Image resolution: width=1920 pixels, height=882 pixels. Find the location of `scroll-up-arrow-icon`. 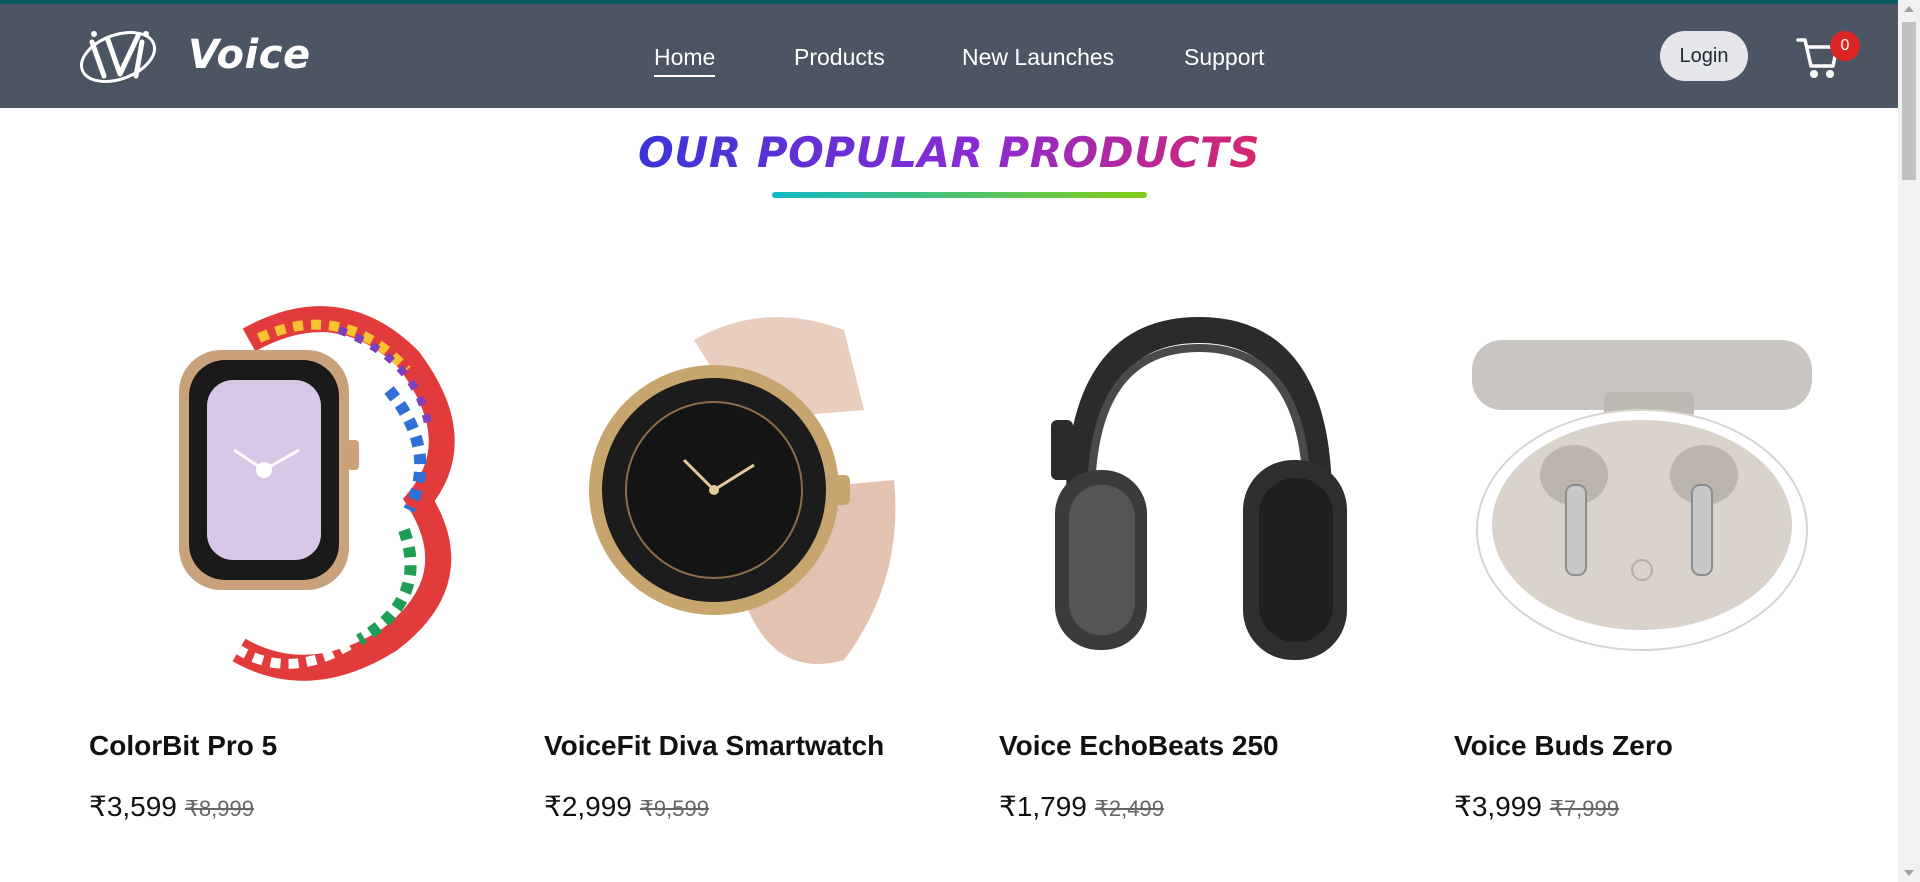

scroll-up-arrow-icon is located at coordinates (1909, 9).